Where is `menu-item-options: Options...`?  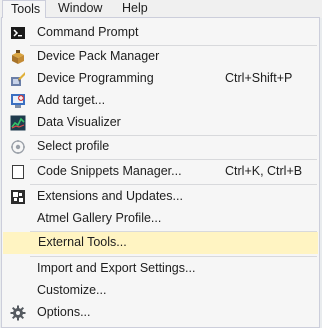
menu-item-options: Options... is located at coordinates (160, 313).